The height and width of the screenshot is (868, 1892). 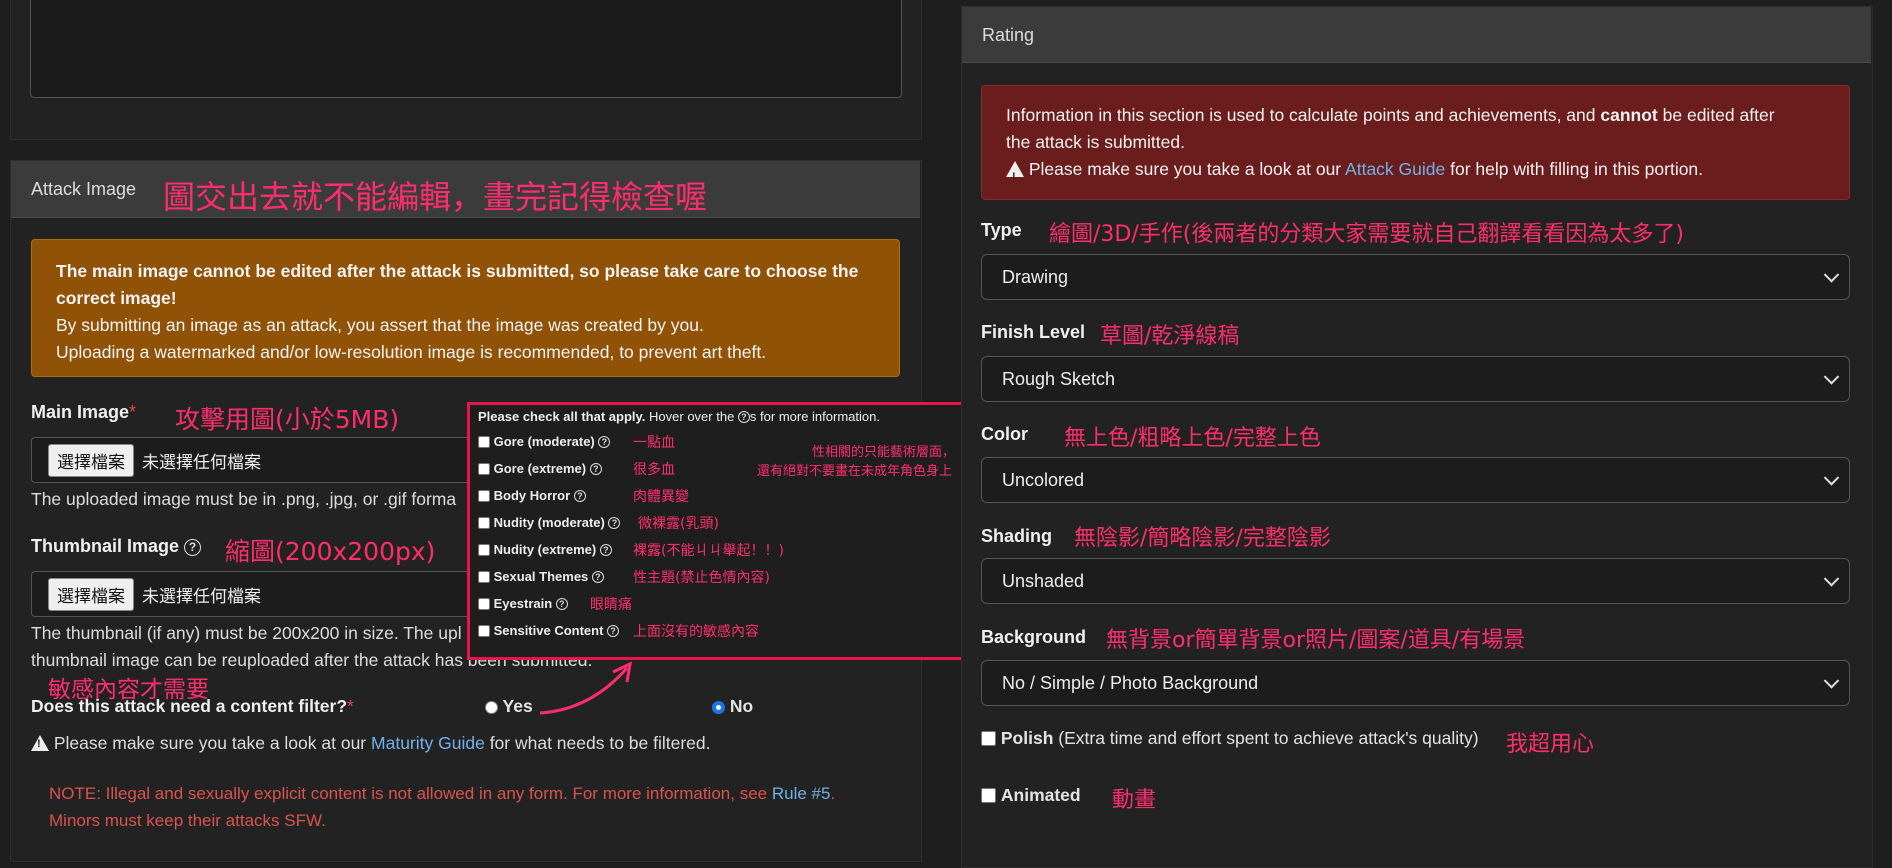 I want to click on main-image-file-input: 選擇檔案 未選擇任何檔案, so click(x=261, y=460).